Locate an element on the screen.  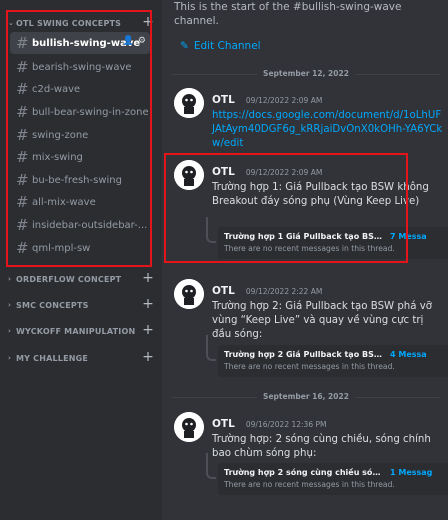
category-my-challenge: › MY CHALLENGE + is located at coordinates (82, 357).